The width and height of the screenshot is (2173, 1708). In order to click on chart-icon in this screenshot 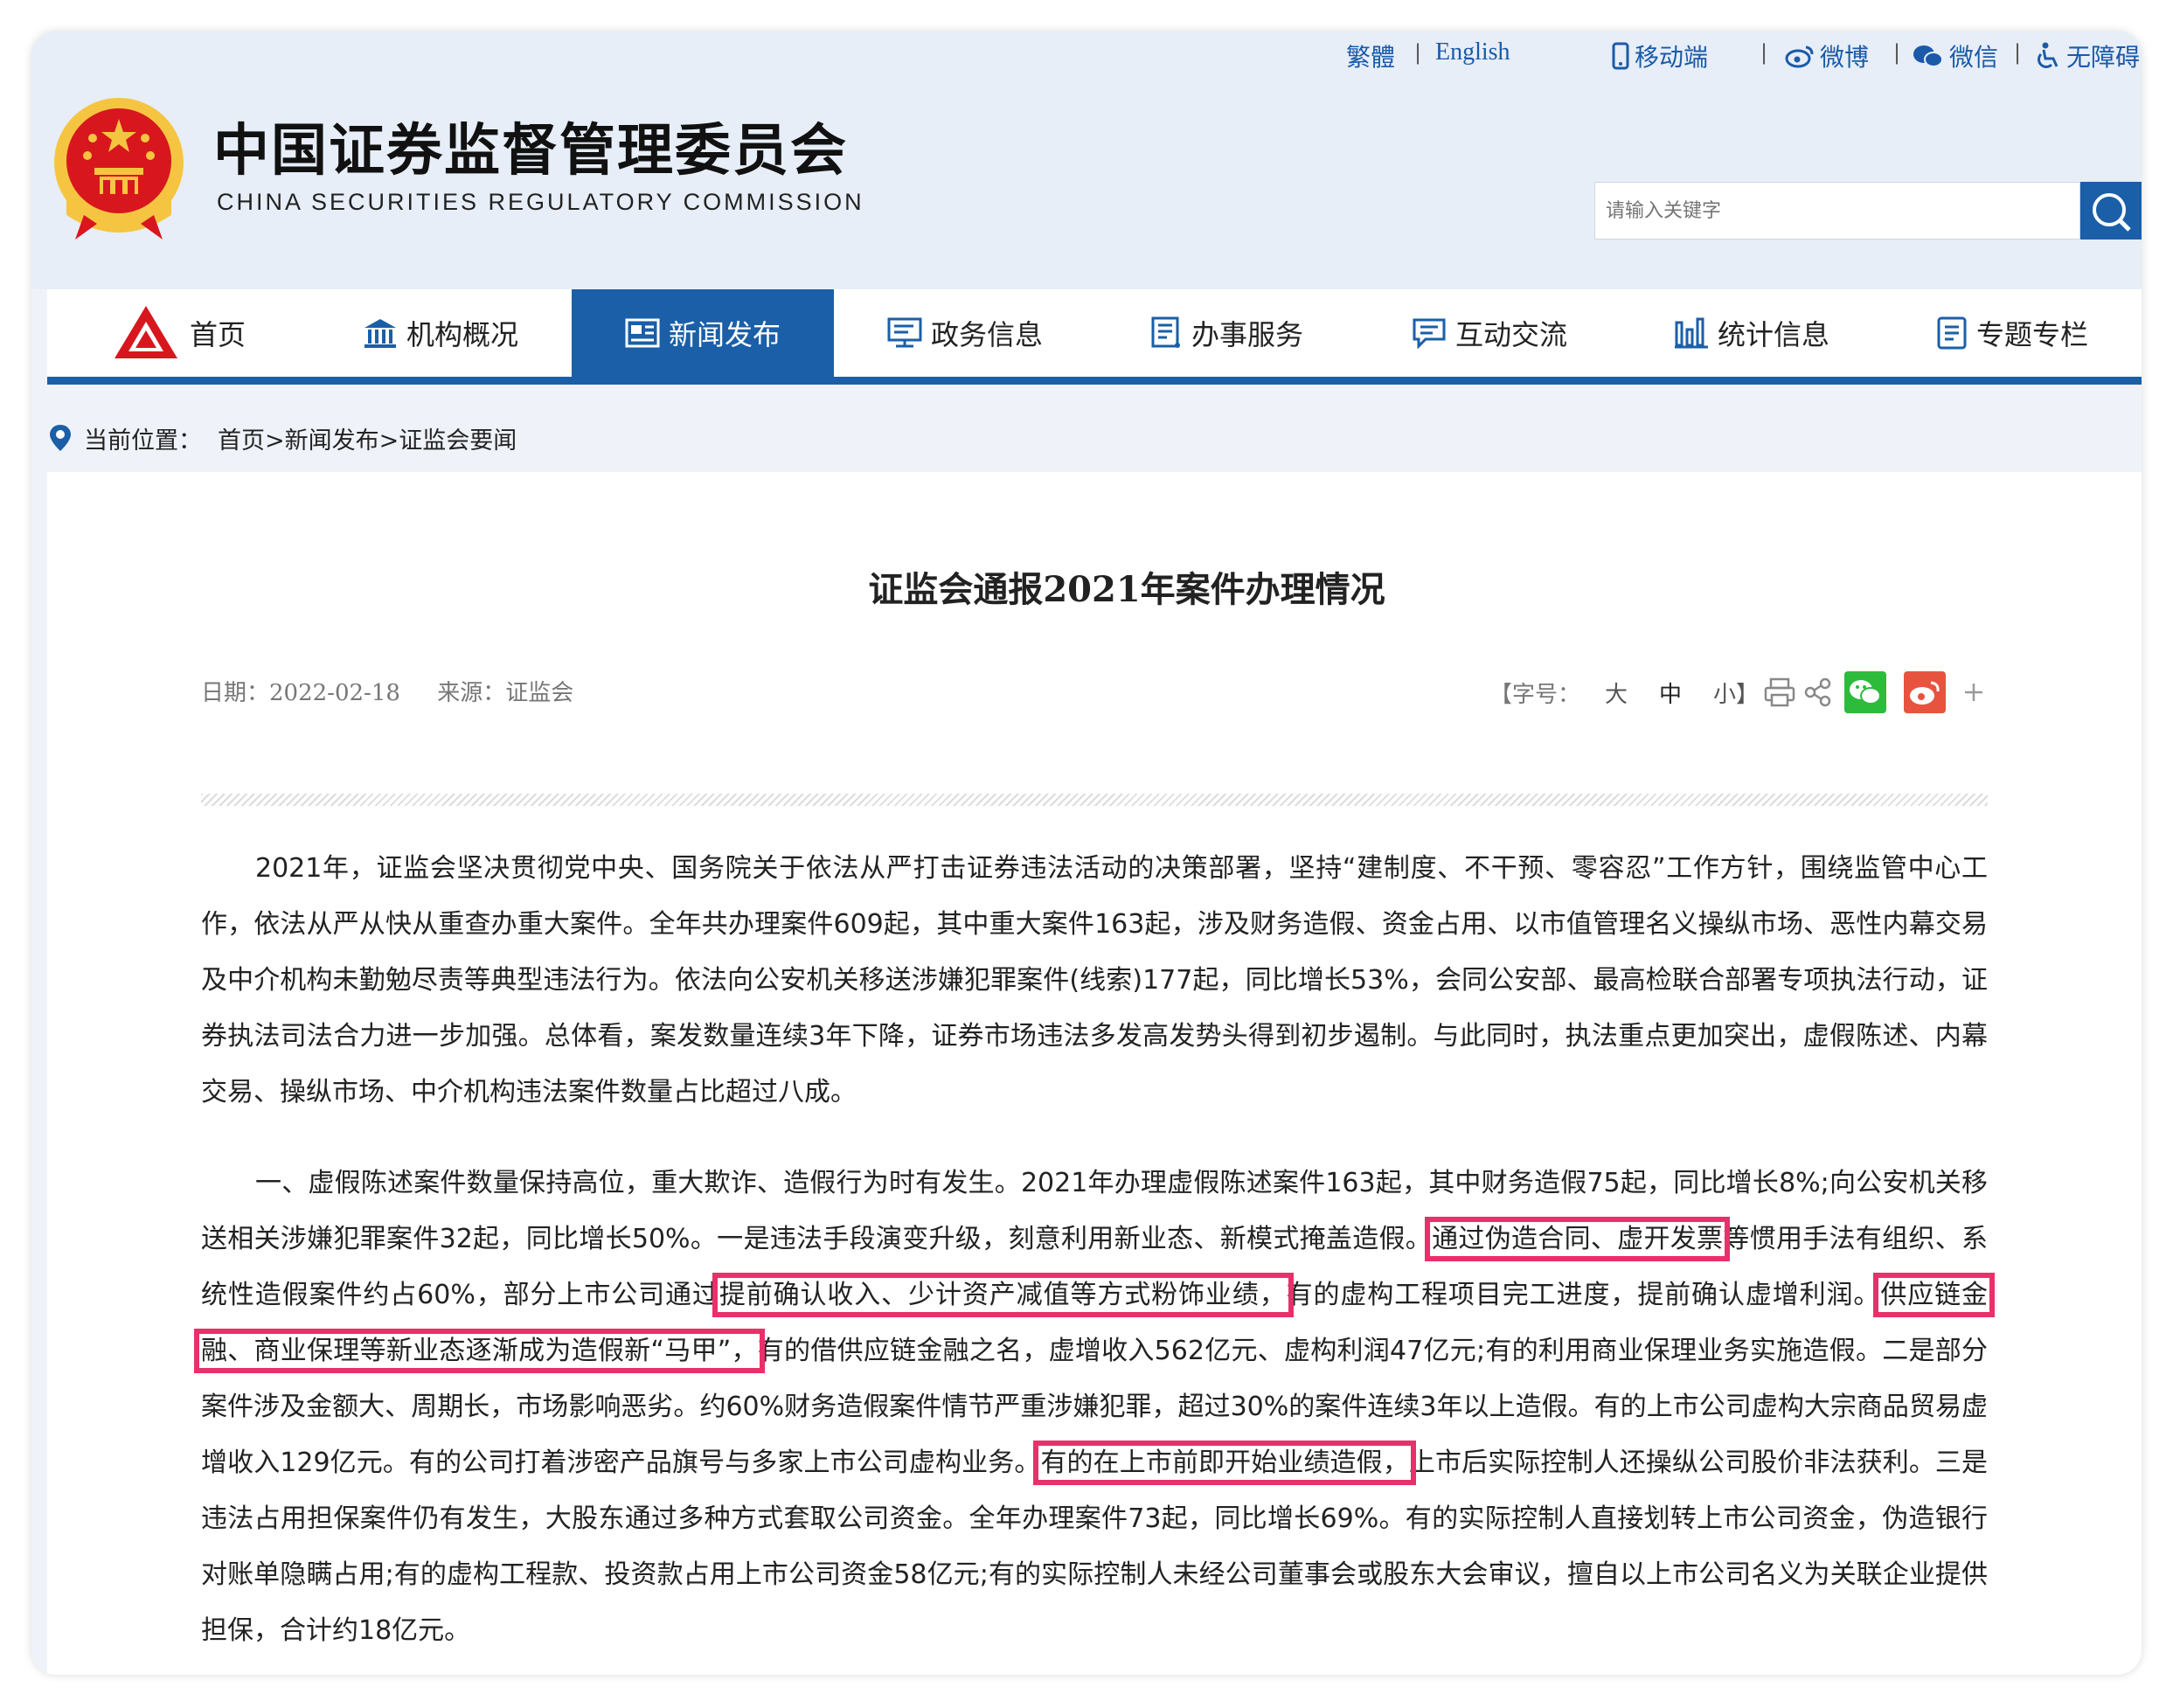, I will do `click(1691, 333)`.